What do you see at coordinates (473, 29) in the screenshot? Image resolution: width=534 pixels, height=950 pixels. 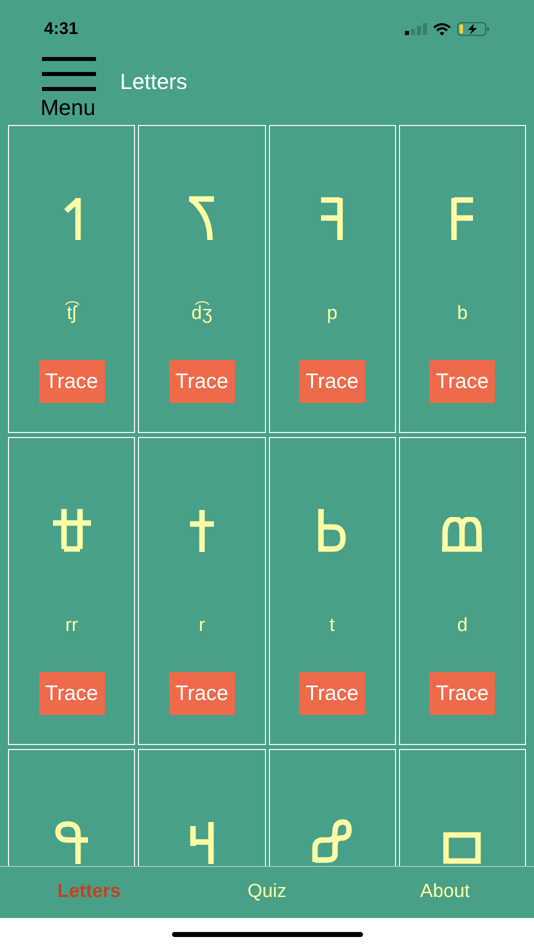 I see `battery-charging-icon` at bounding box center [473, 29].